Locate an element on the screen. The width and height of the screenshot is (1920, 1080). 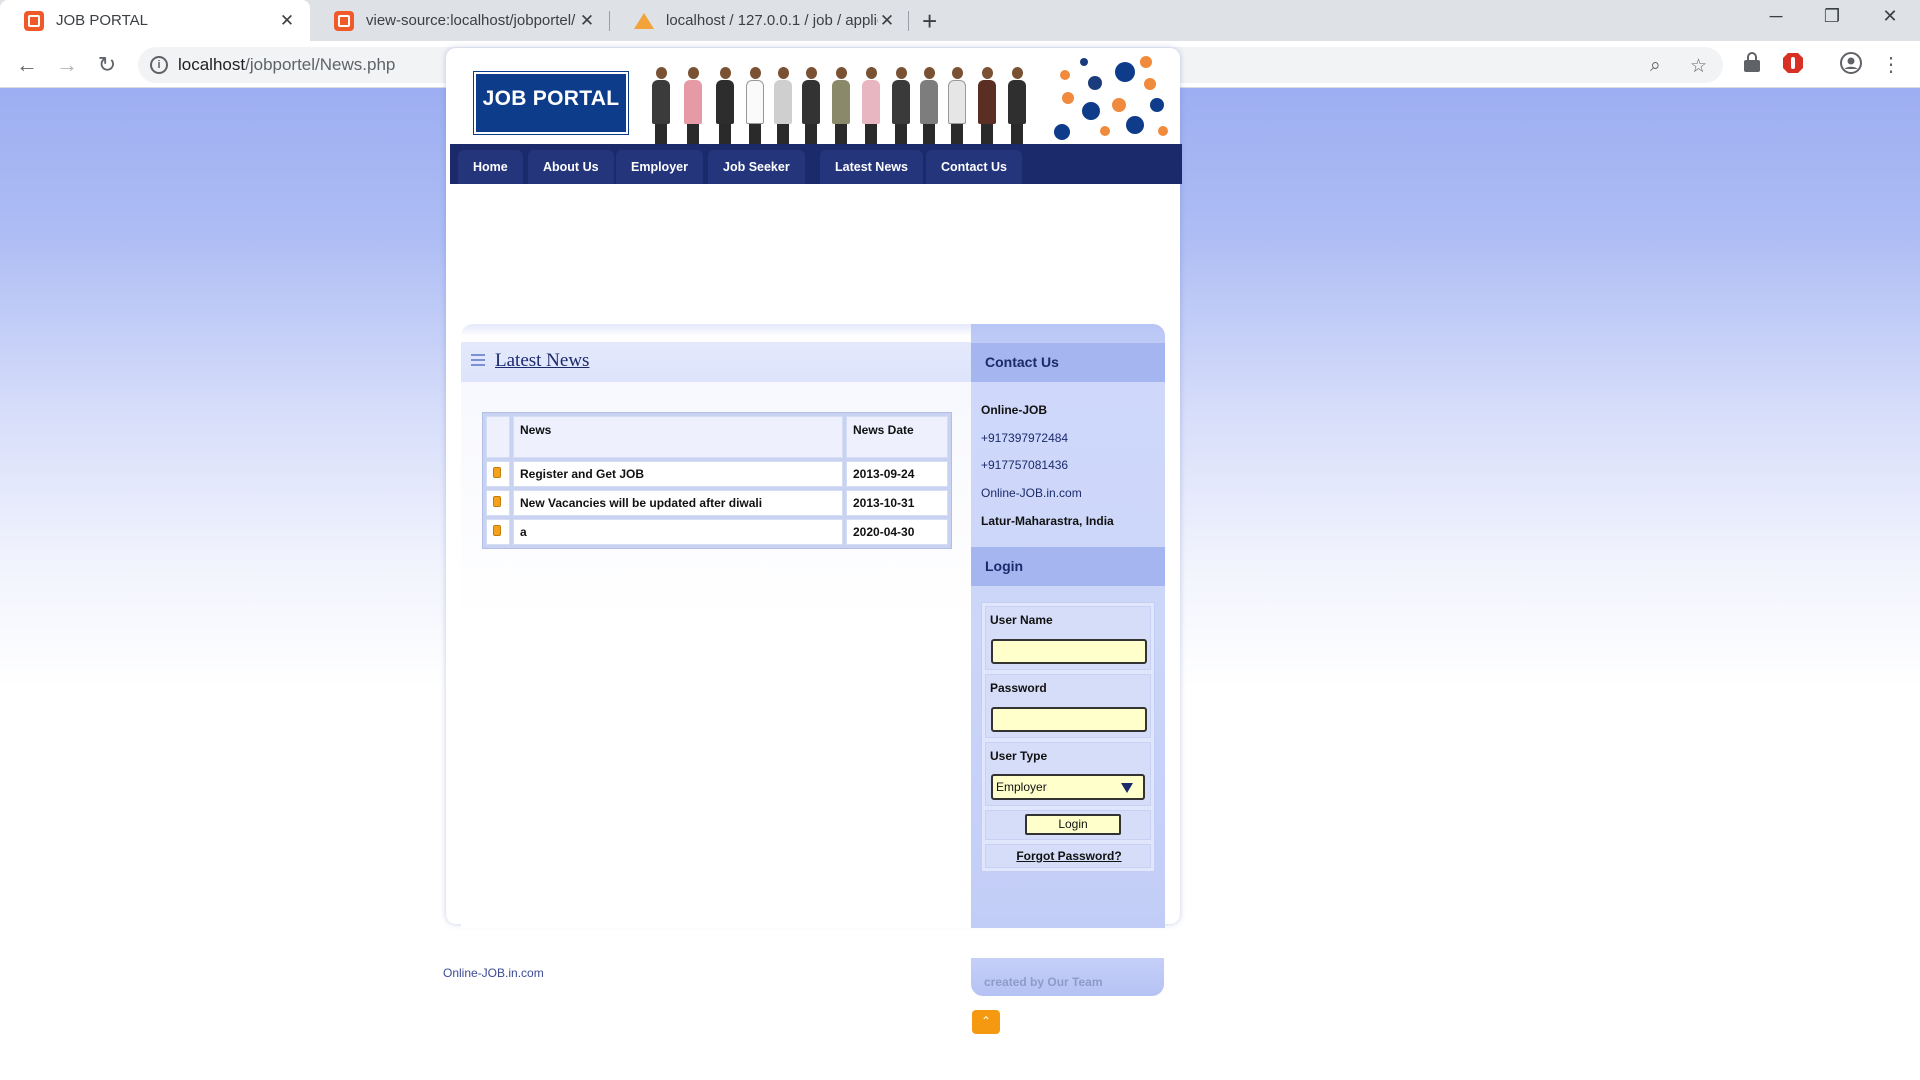
login-button-row: Login is located at coordinates (1068, 825).